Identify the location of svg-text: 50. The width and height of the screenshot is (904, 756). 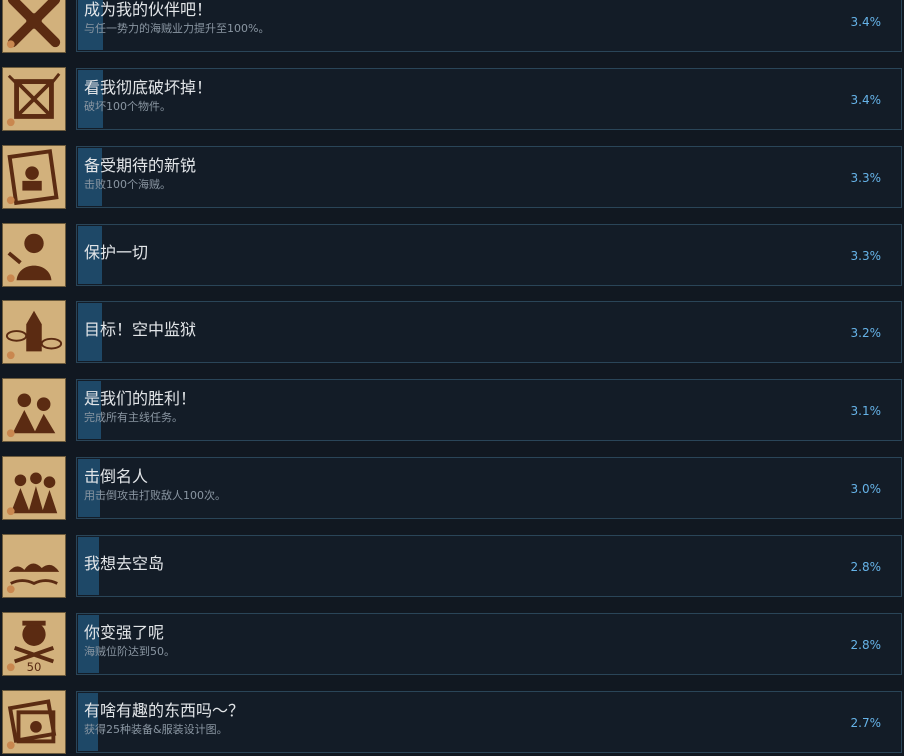
(34, 667).